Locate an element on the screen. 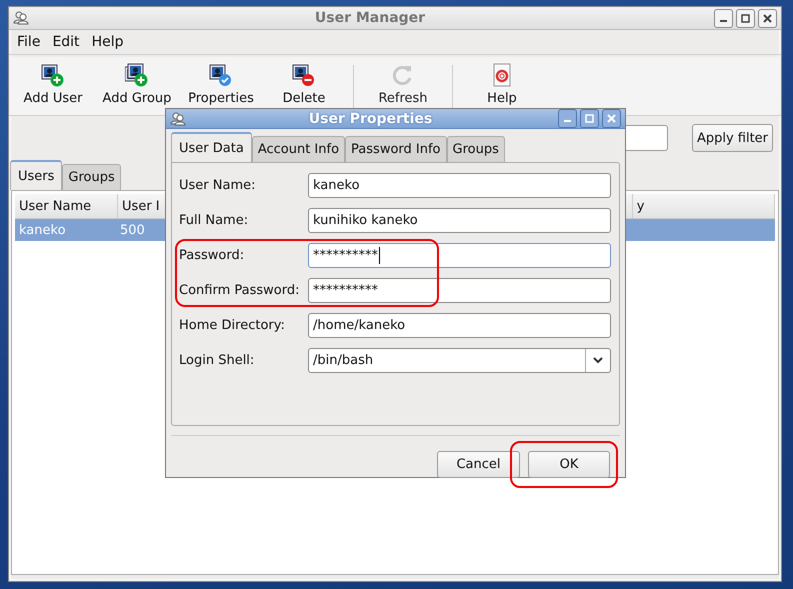 This screenshot has height=589, width=793. apply-filter-button: Apply filter is located at coordinates (732, 138).